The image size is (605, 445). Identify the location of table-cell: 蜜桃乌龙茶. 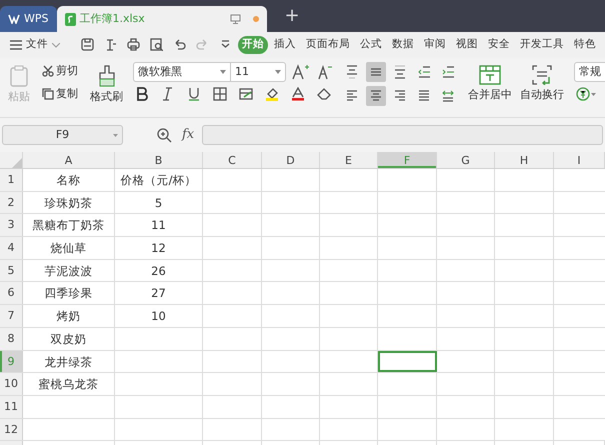
(69, 384).